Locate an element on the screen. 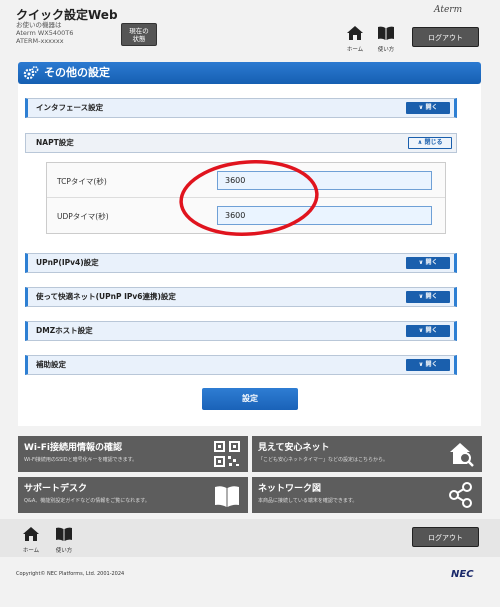 The image size is (500, 607). device-hostname: ATERM-xxxxxx is located at coordinates (40, 41).